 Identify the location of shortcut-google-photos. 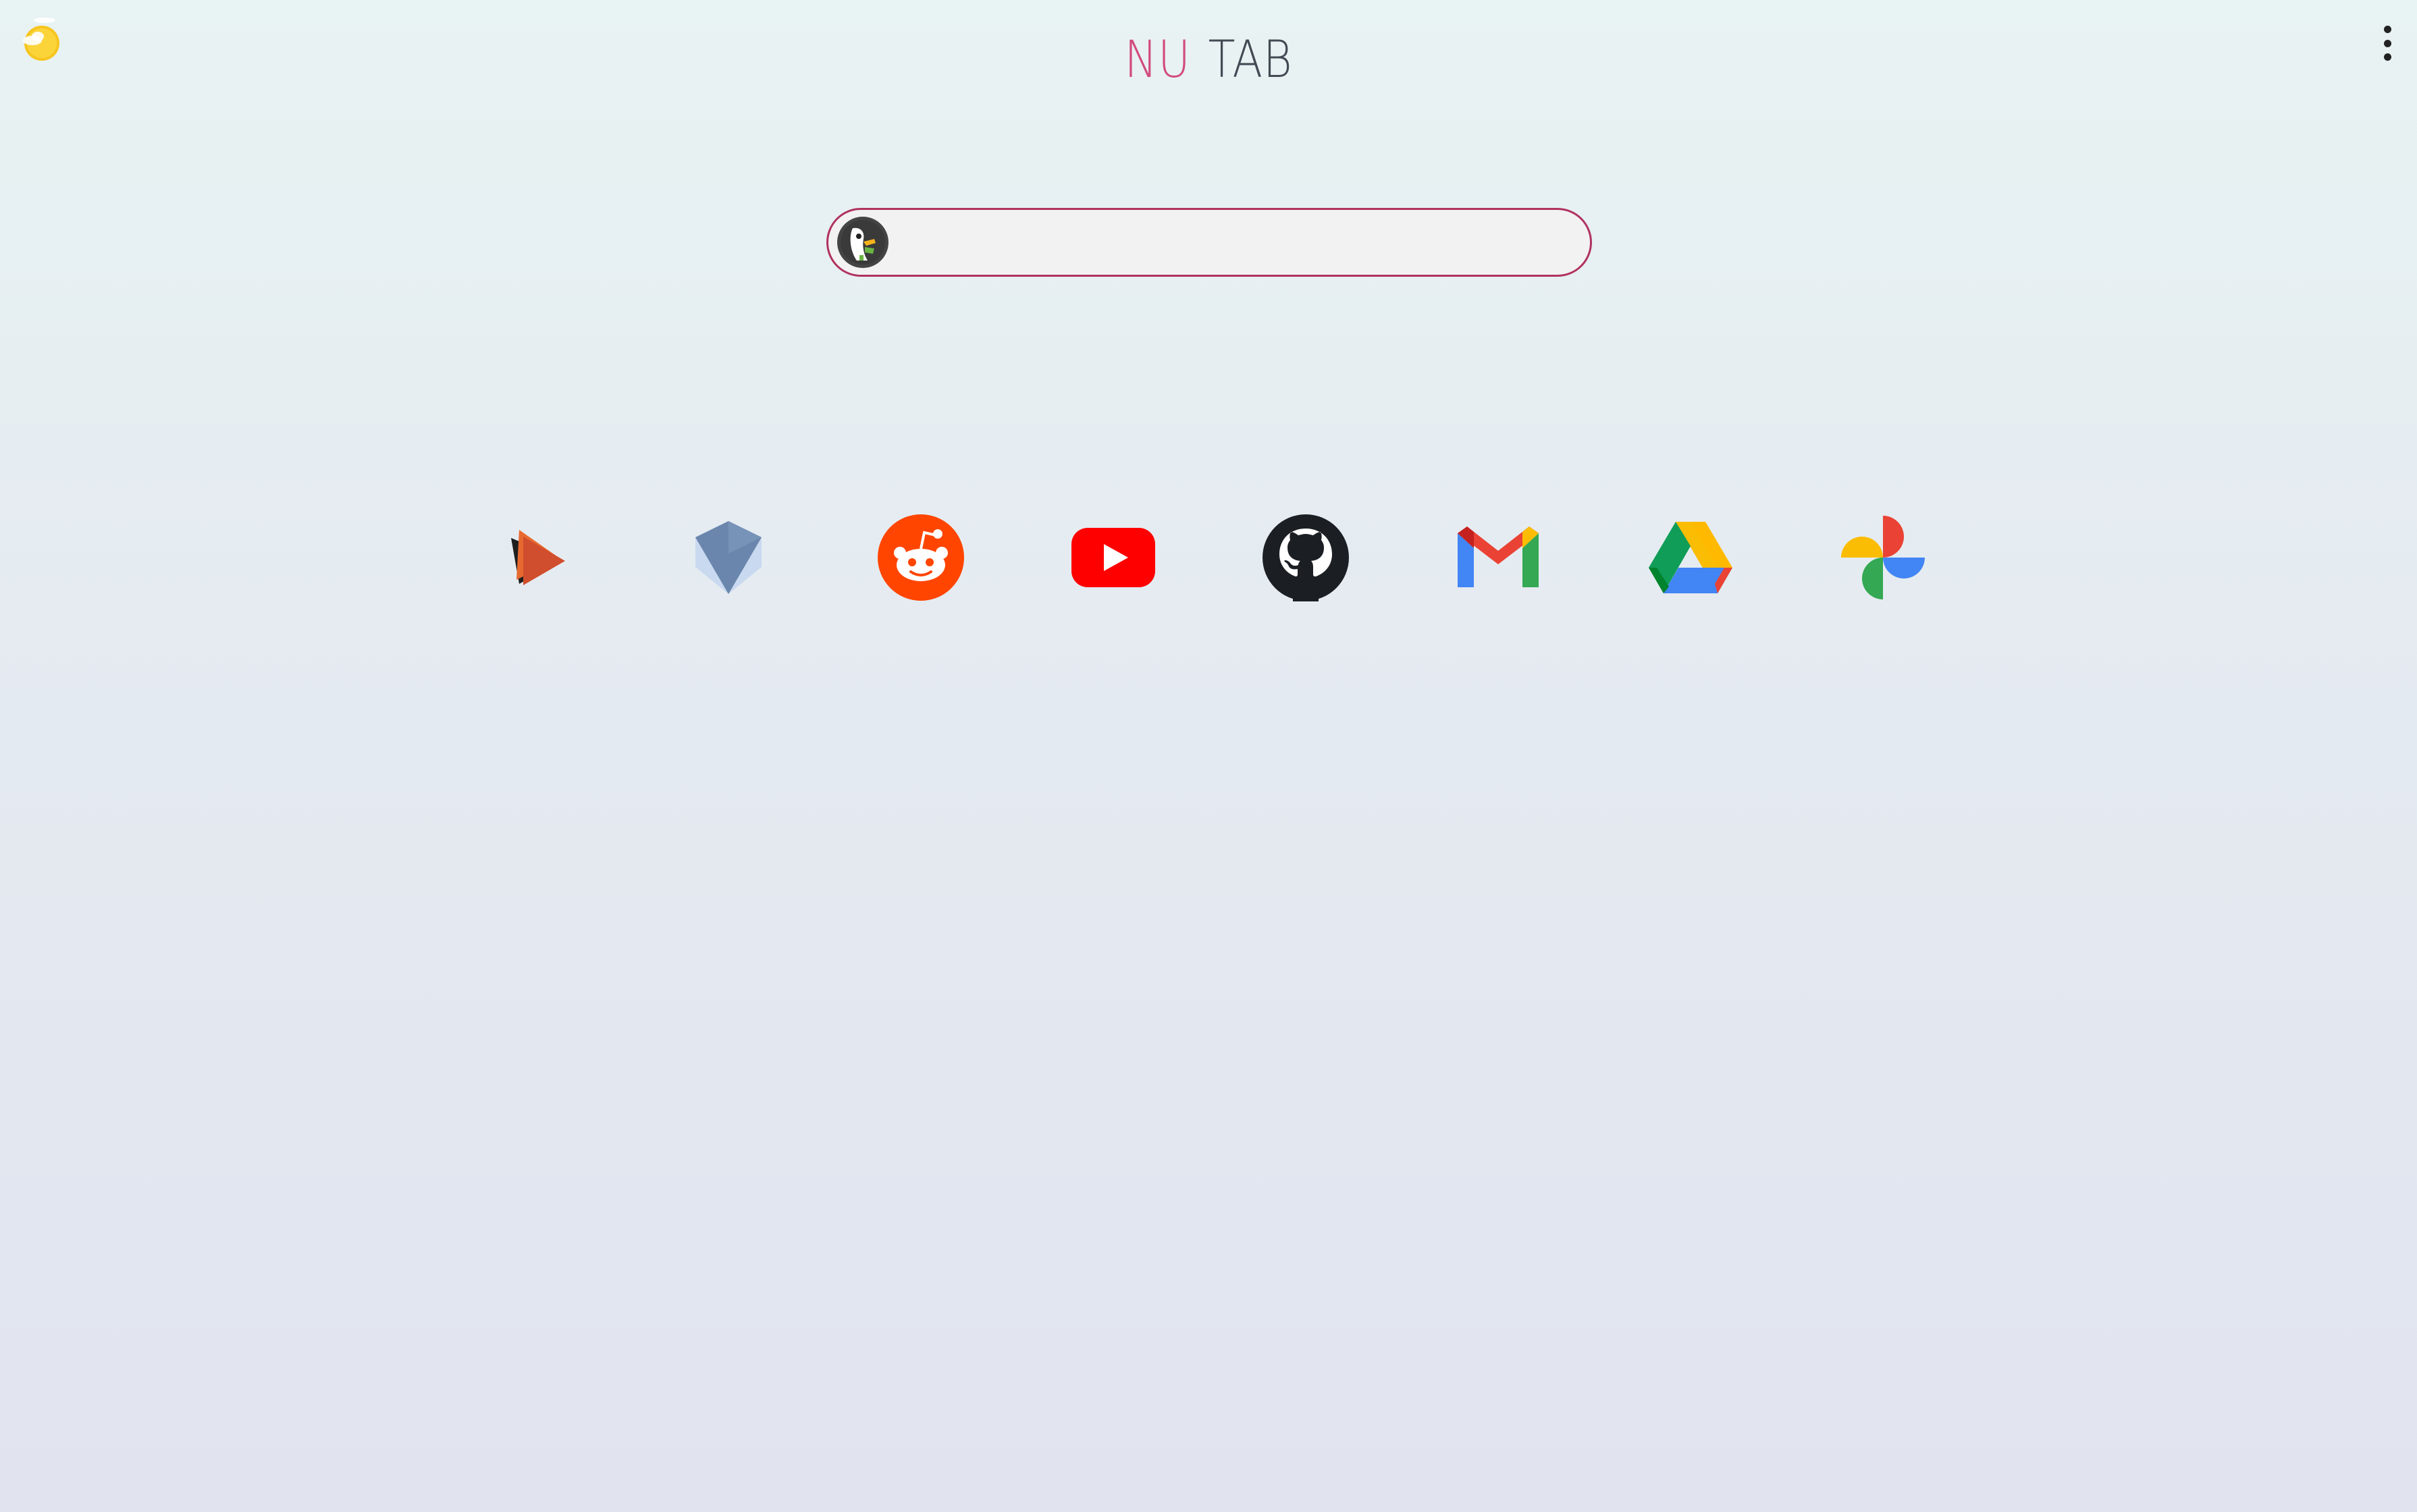
(1883, 557).